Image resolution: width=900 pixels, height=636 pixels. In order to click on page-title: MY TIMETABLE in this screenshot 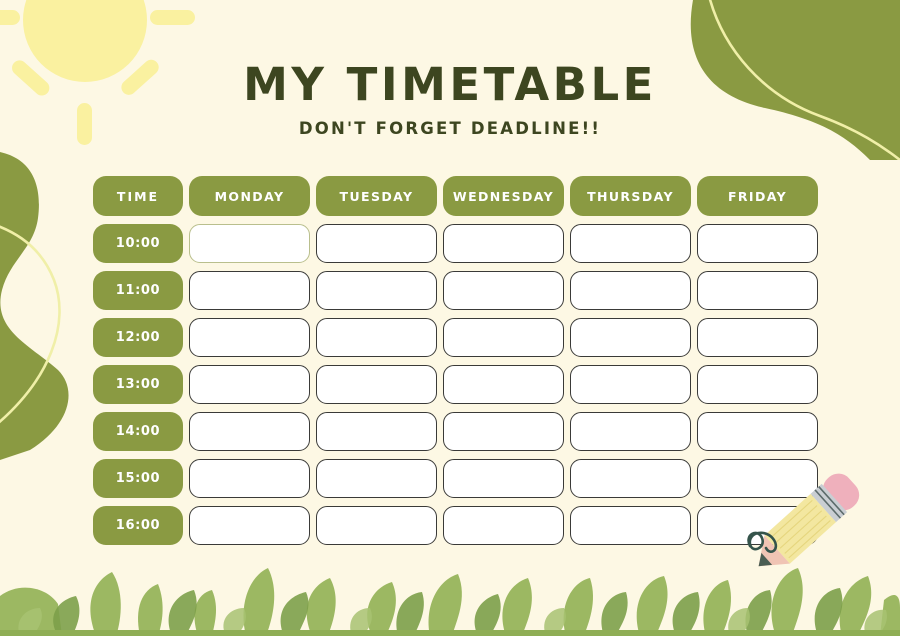, I will do `click(450, 84)`.